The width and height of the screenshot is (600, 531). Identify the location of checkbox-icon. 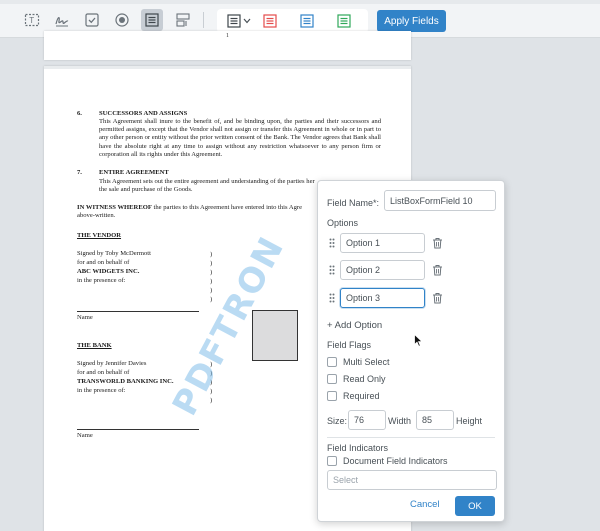
(92, 20).